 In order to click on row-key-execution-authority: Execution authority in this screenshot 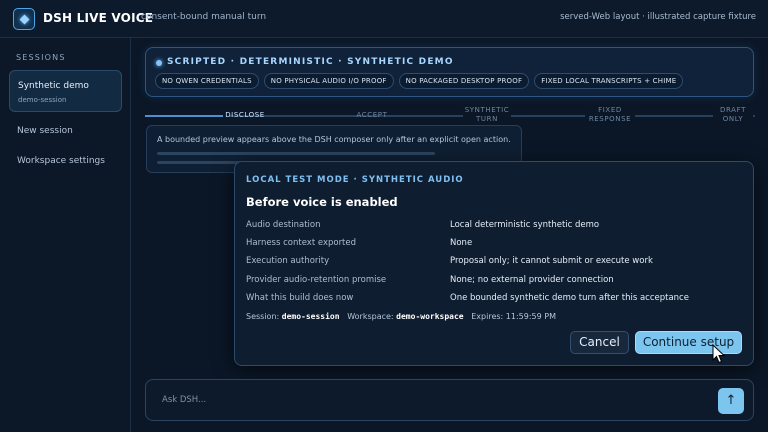, I will do `click(288, 261)`.